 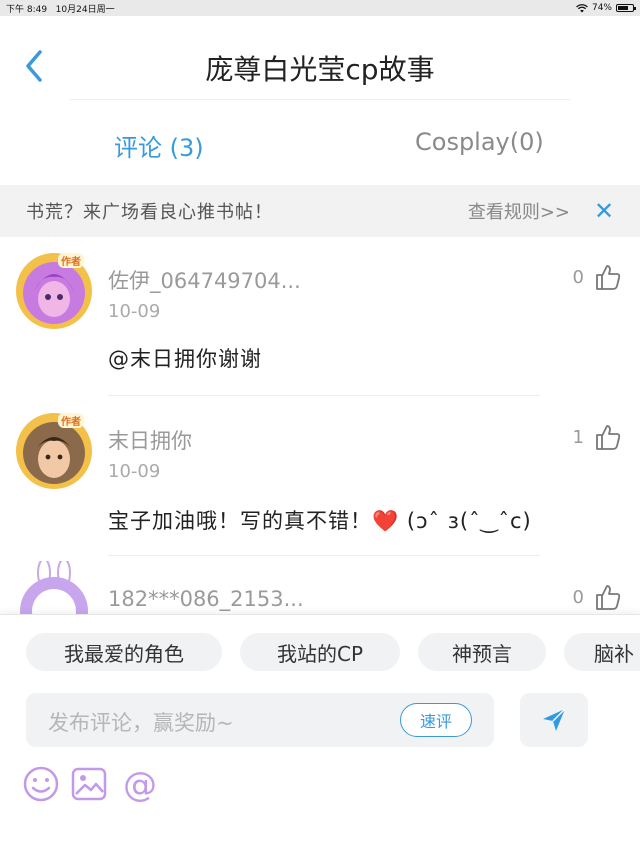 I want to click on topic-chips: 我最爱的角色 我站的CP 神预言 脑补, so click(x=333, y=653).